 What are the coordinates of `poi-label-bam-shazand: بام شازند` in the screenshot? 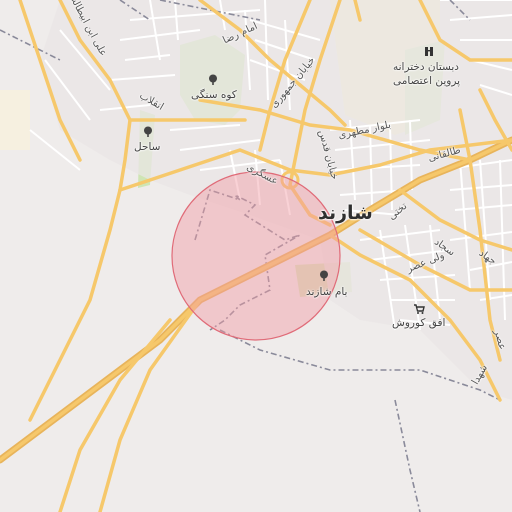 It's located at (327, 292).